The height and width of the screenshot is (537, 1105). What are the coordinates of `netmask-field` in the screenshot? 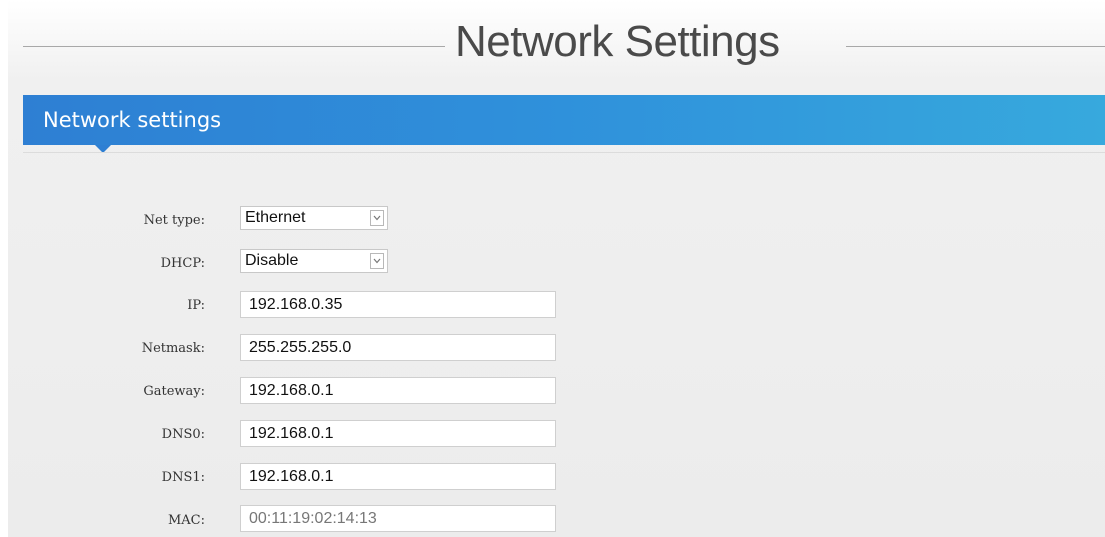 It's located at (398, 347).